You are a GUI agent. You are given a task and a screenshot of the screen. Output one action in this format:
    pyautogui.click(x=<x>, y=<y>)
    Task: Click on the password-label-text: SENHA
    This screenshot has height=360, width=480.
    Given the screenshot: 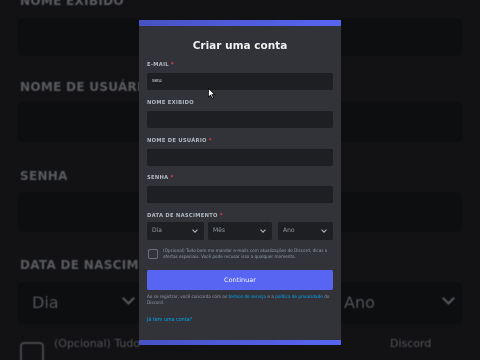 What is the action you would take?
    pyautogui.click(x=158, y=178)
    